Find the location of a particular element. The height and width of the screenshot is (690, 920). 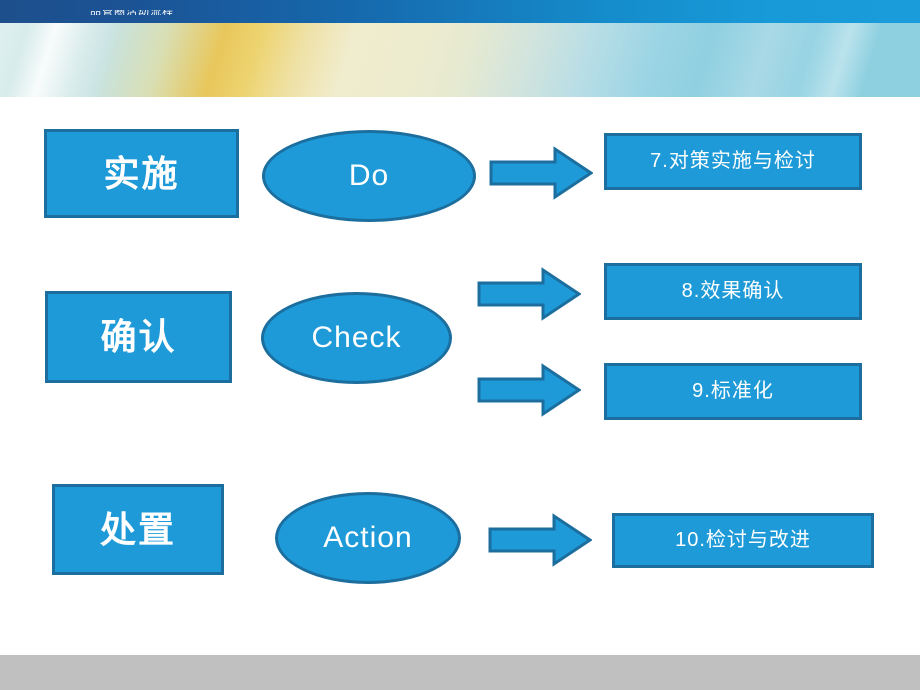

header-decorative-band is located at coordinates (460, 60).